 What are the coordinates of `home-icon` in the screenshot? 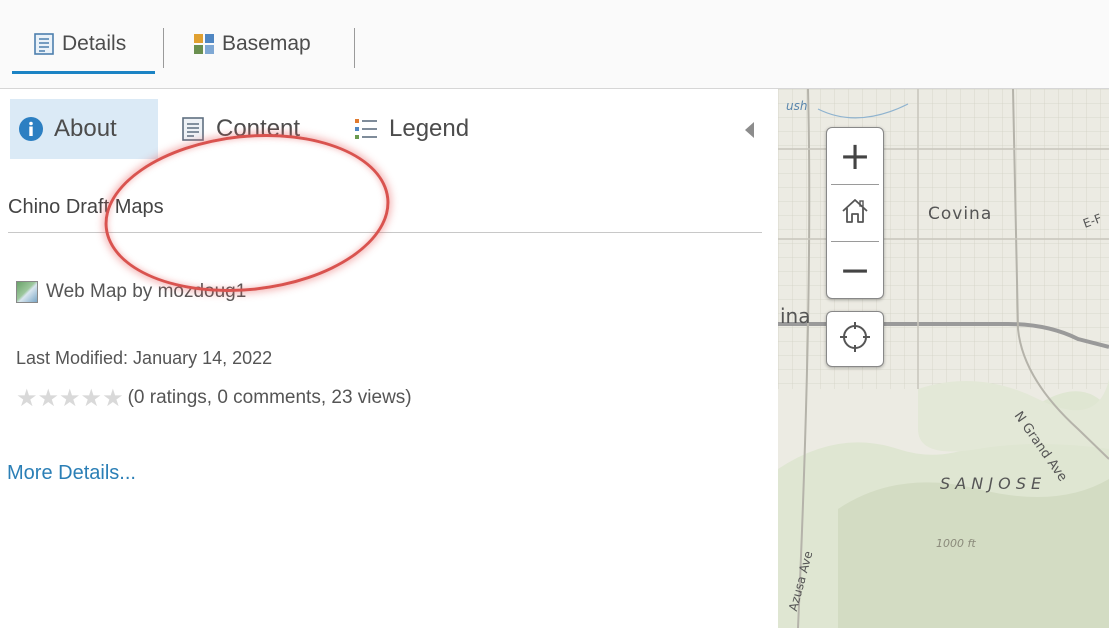 It's located at (855, 213).